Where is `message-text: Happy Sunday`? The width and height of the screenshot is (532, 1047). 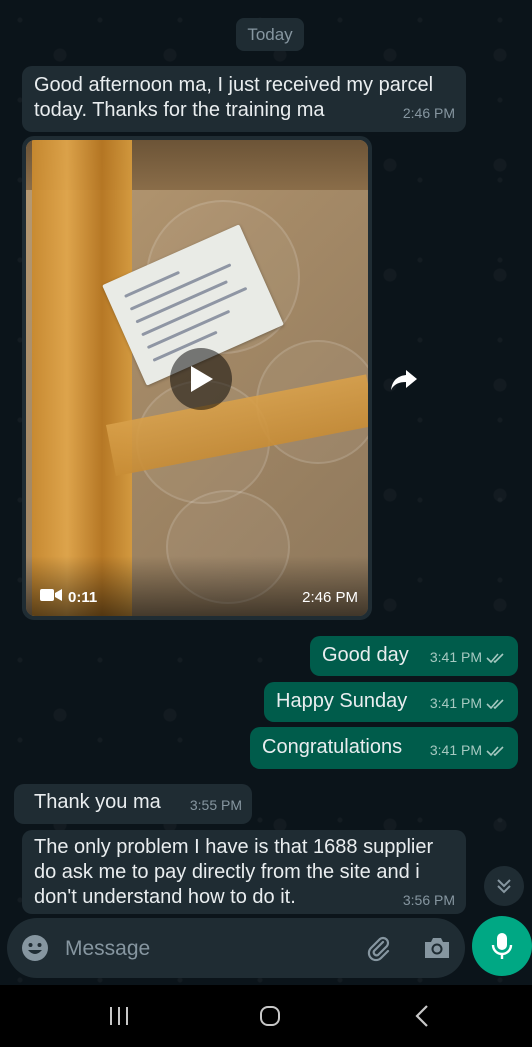
message-text: Happy Sunday is located at coordinates (342, 701).